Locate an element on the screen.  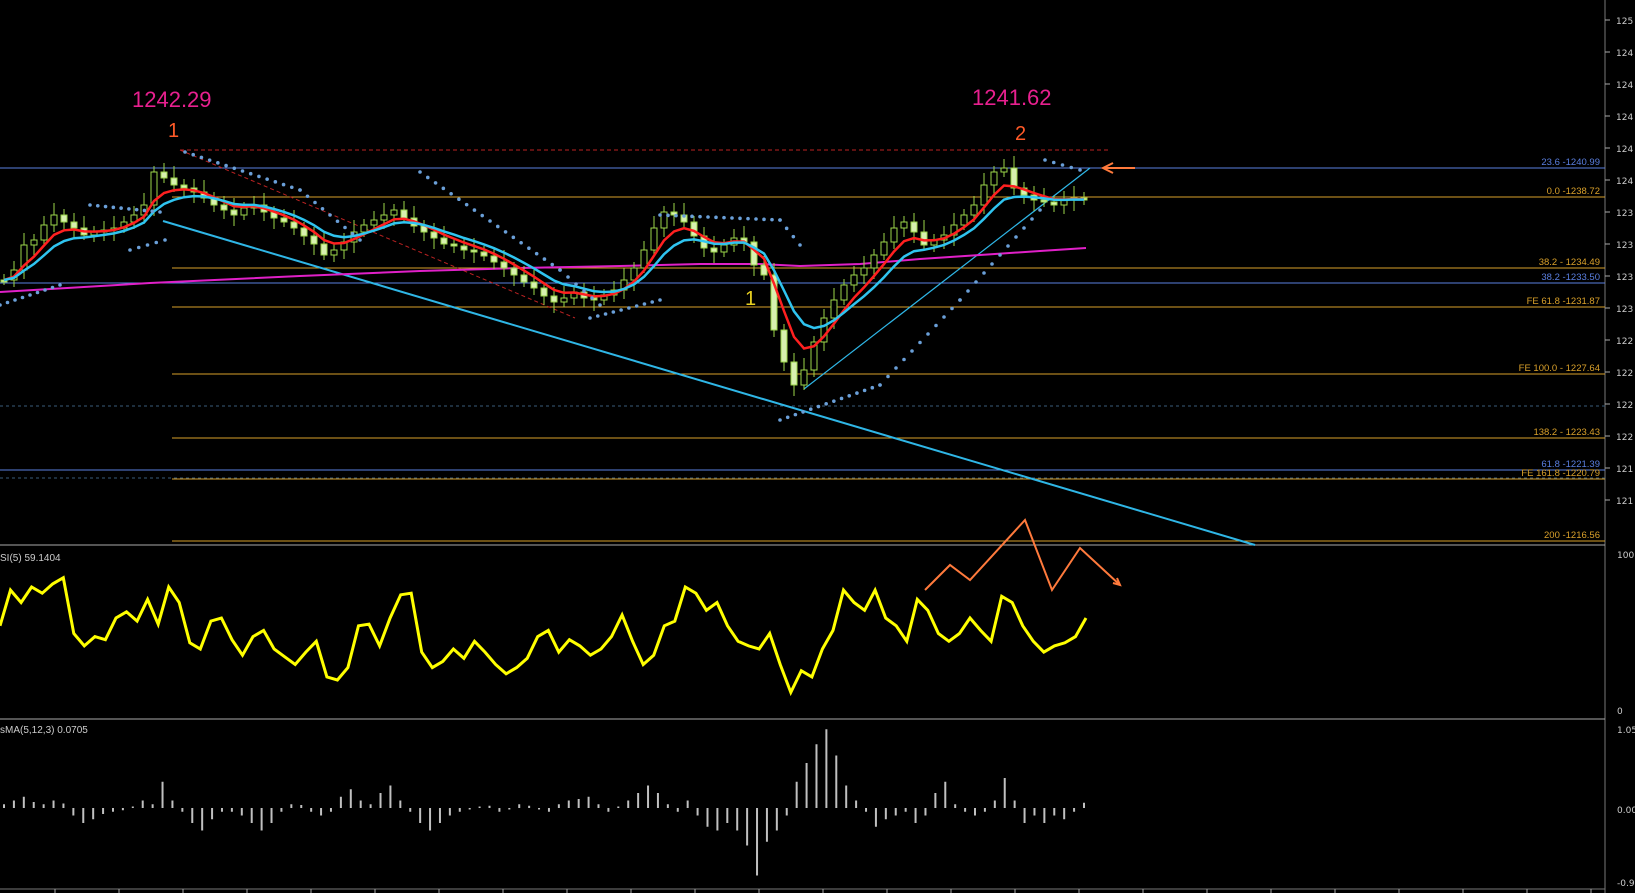
rsi-scale-bottom: 0 is located at coordinates (1620, 712).